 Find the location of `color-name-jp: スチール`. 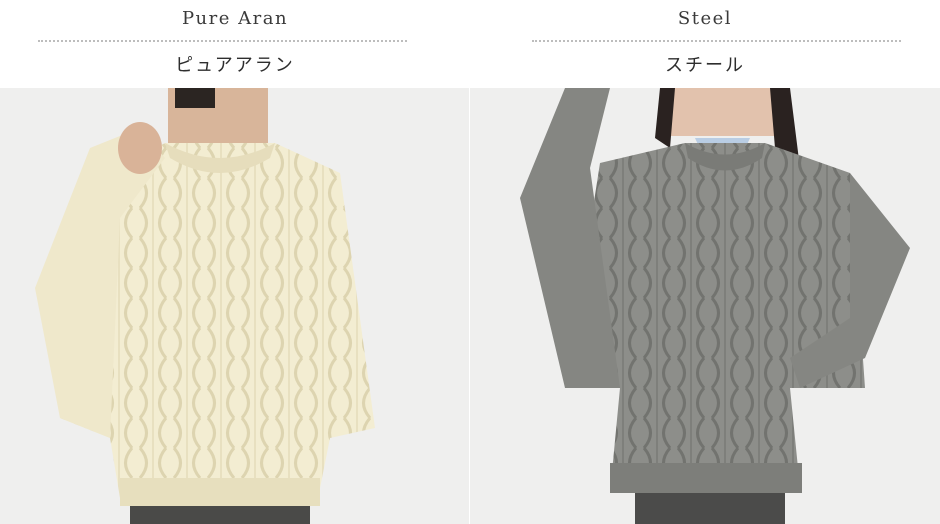

color-name-jp: スチール is located at coordinates (705, 65).